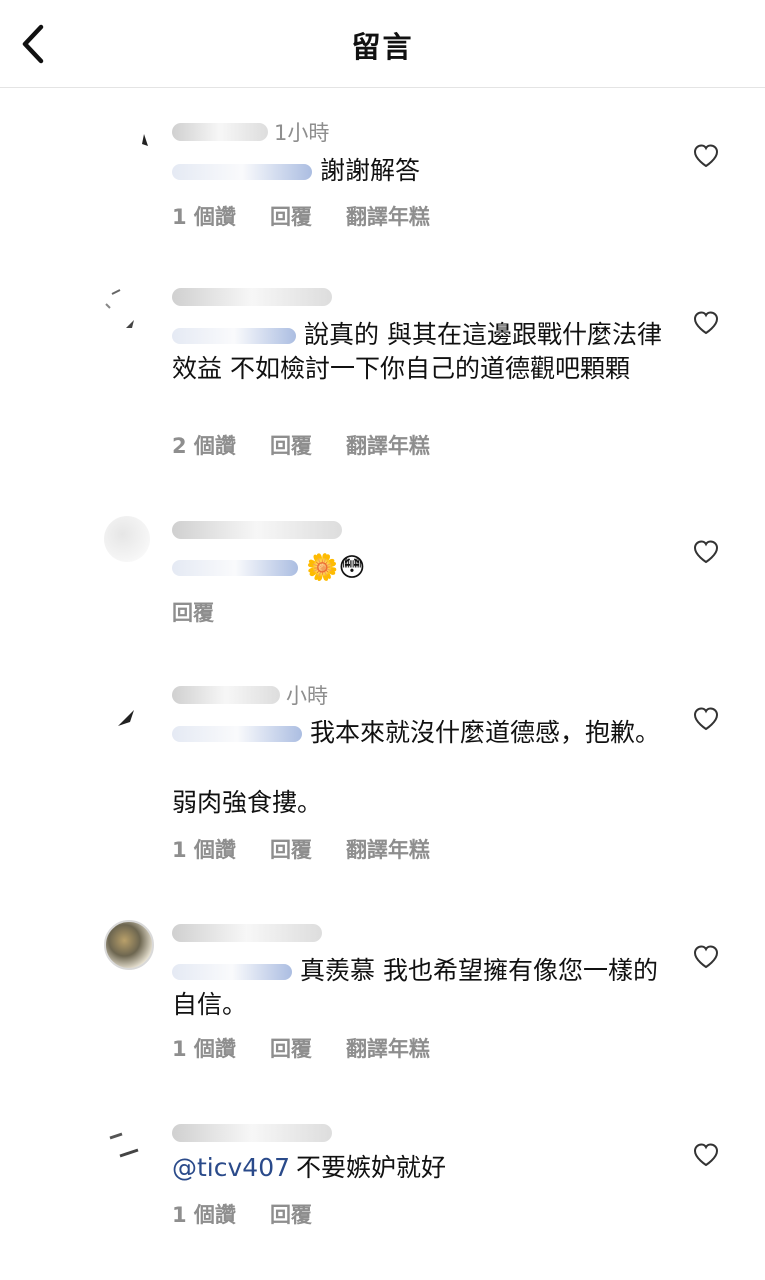  What do you see at coordinates (422, 567) in the screenshot?
I see `comment-text-block: 🌼😳` at bounding box center [422, 567].